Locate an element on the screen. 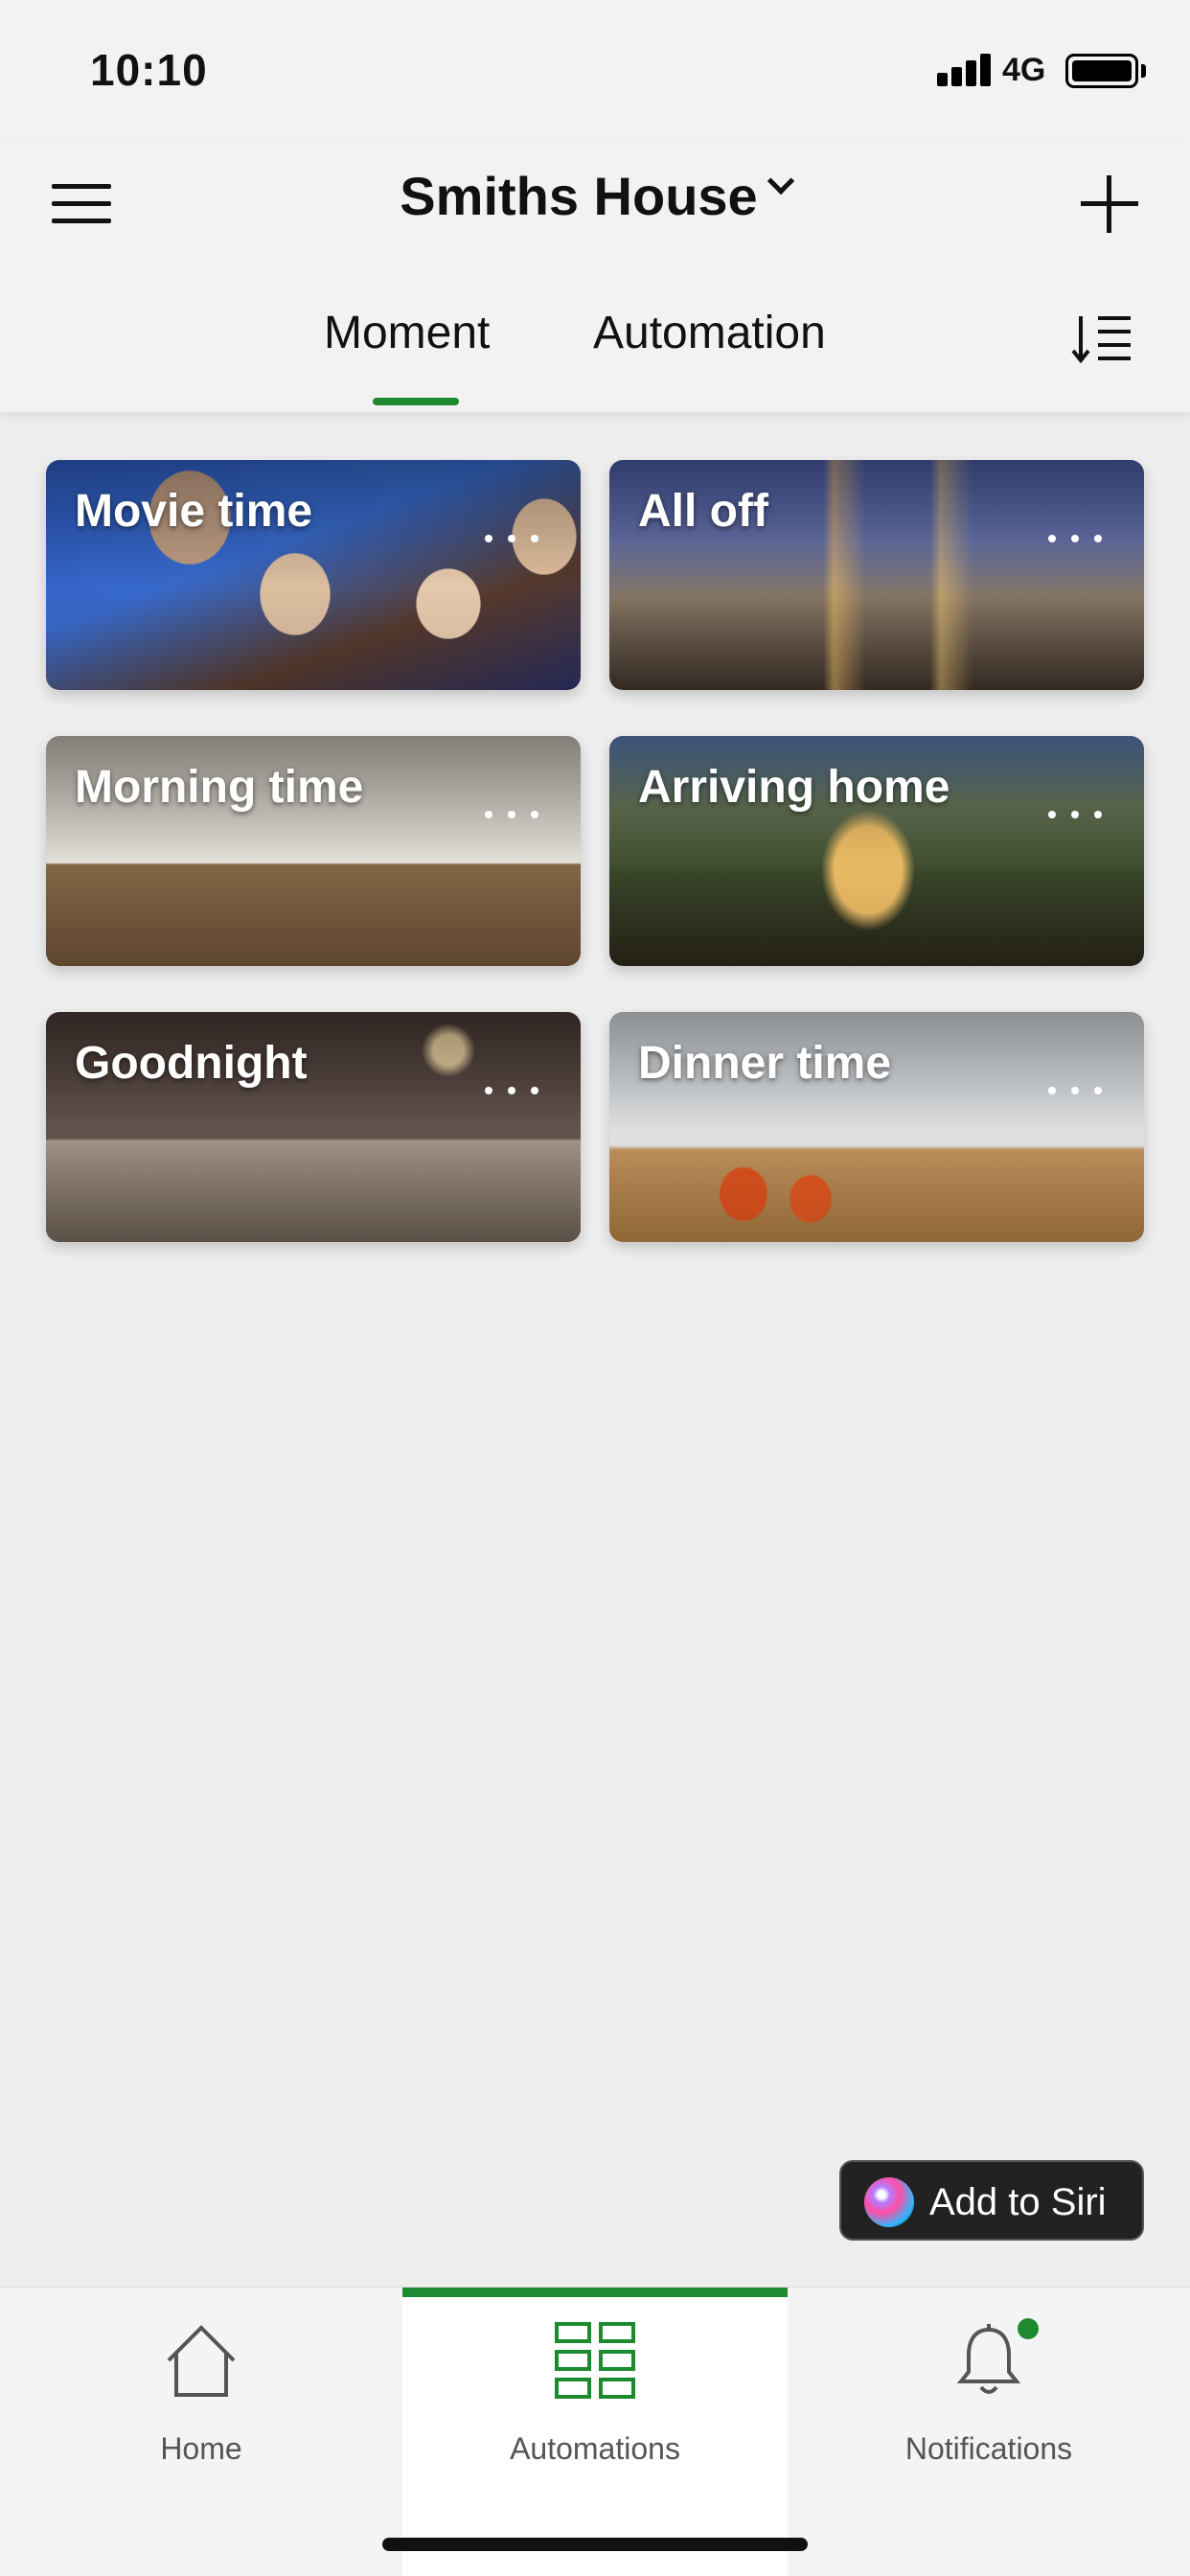 Image resolution: width=1190 pixels, height=2576 pixels. battery-icon is located at coordinates (1101, 71).